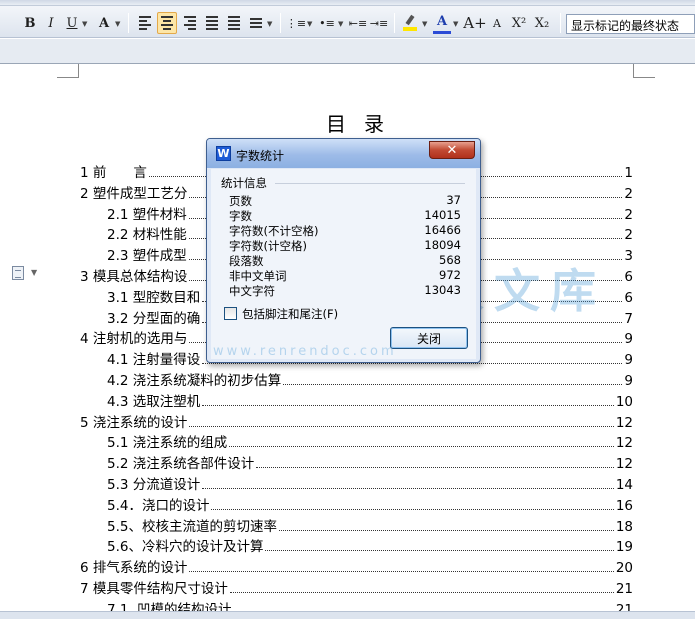  What do you see at coordinates (345, 215) in the screenshot?
I see `stat-row-words: 字数 14015` at bounding box center [345, 215].